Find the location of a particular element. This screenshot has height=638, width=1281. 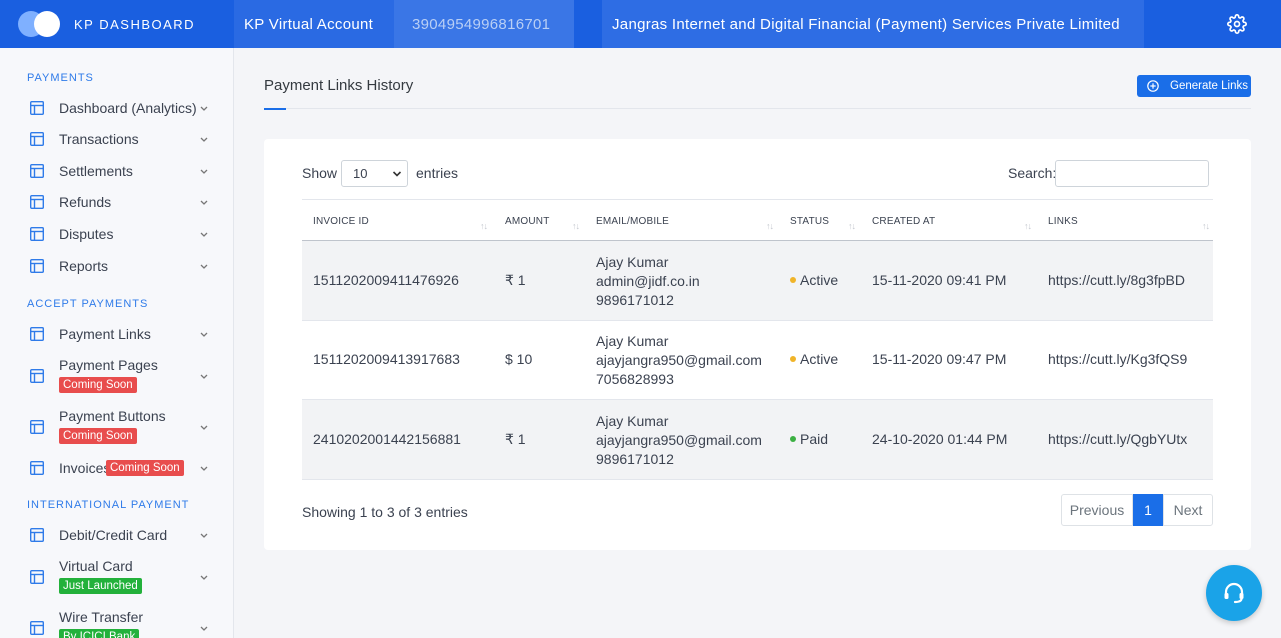

brand: KP DASHBOARD is located at coordinates (117, 24).